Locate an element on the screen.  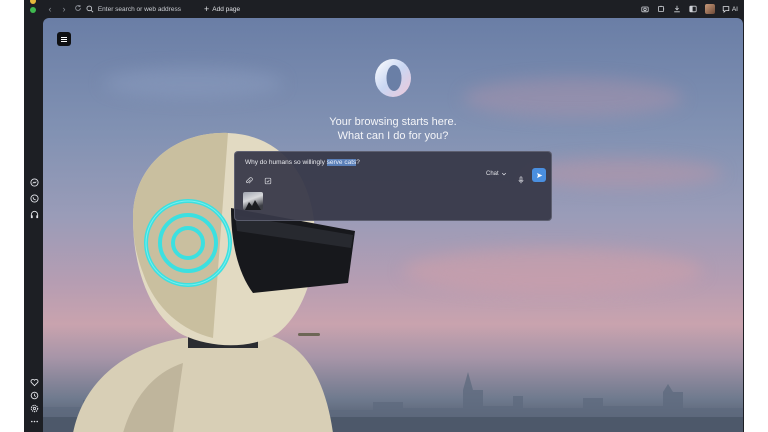
history-icon is located at coordinates (34, 395).